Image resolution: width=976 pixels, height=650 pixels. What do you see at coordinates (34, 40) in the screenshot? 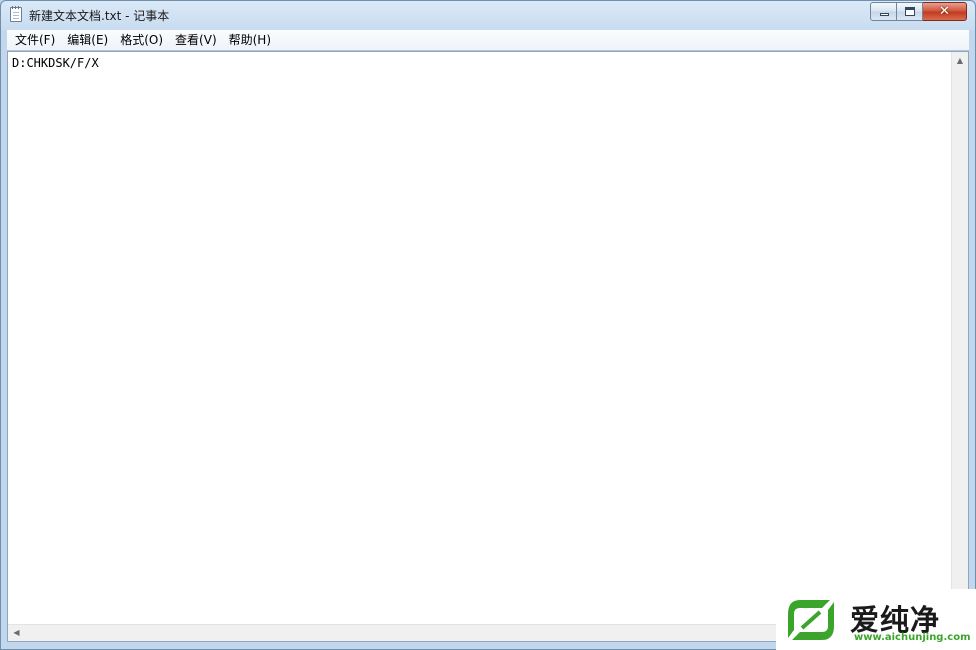
I see `menu-file: 文件(F)` at bounding box center [34, 40].